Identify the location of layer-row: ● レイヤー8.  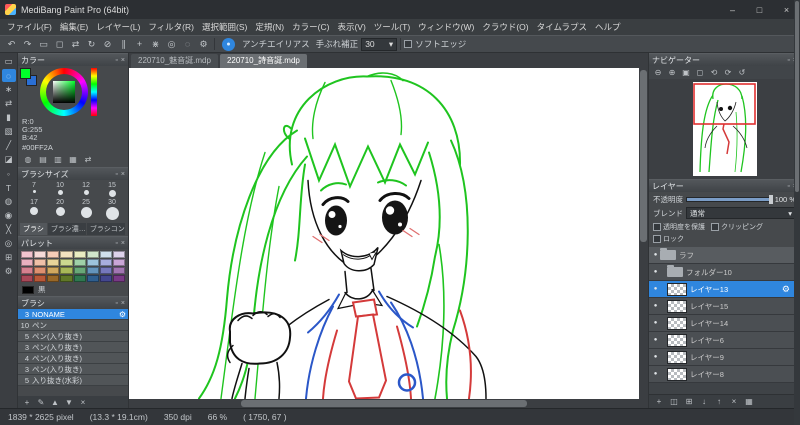
(724, 374).